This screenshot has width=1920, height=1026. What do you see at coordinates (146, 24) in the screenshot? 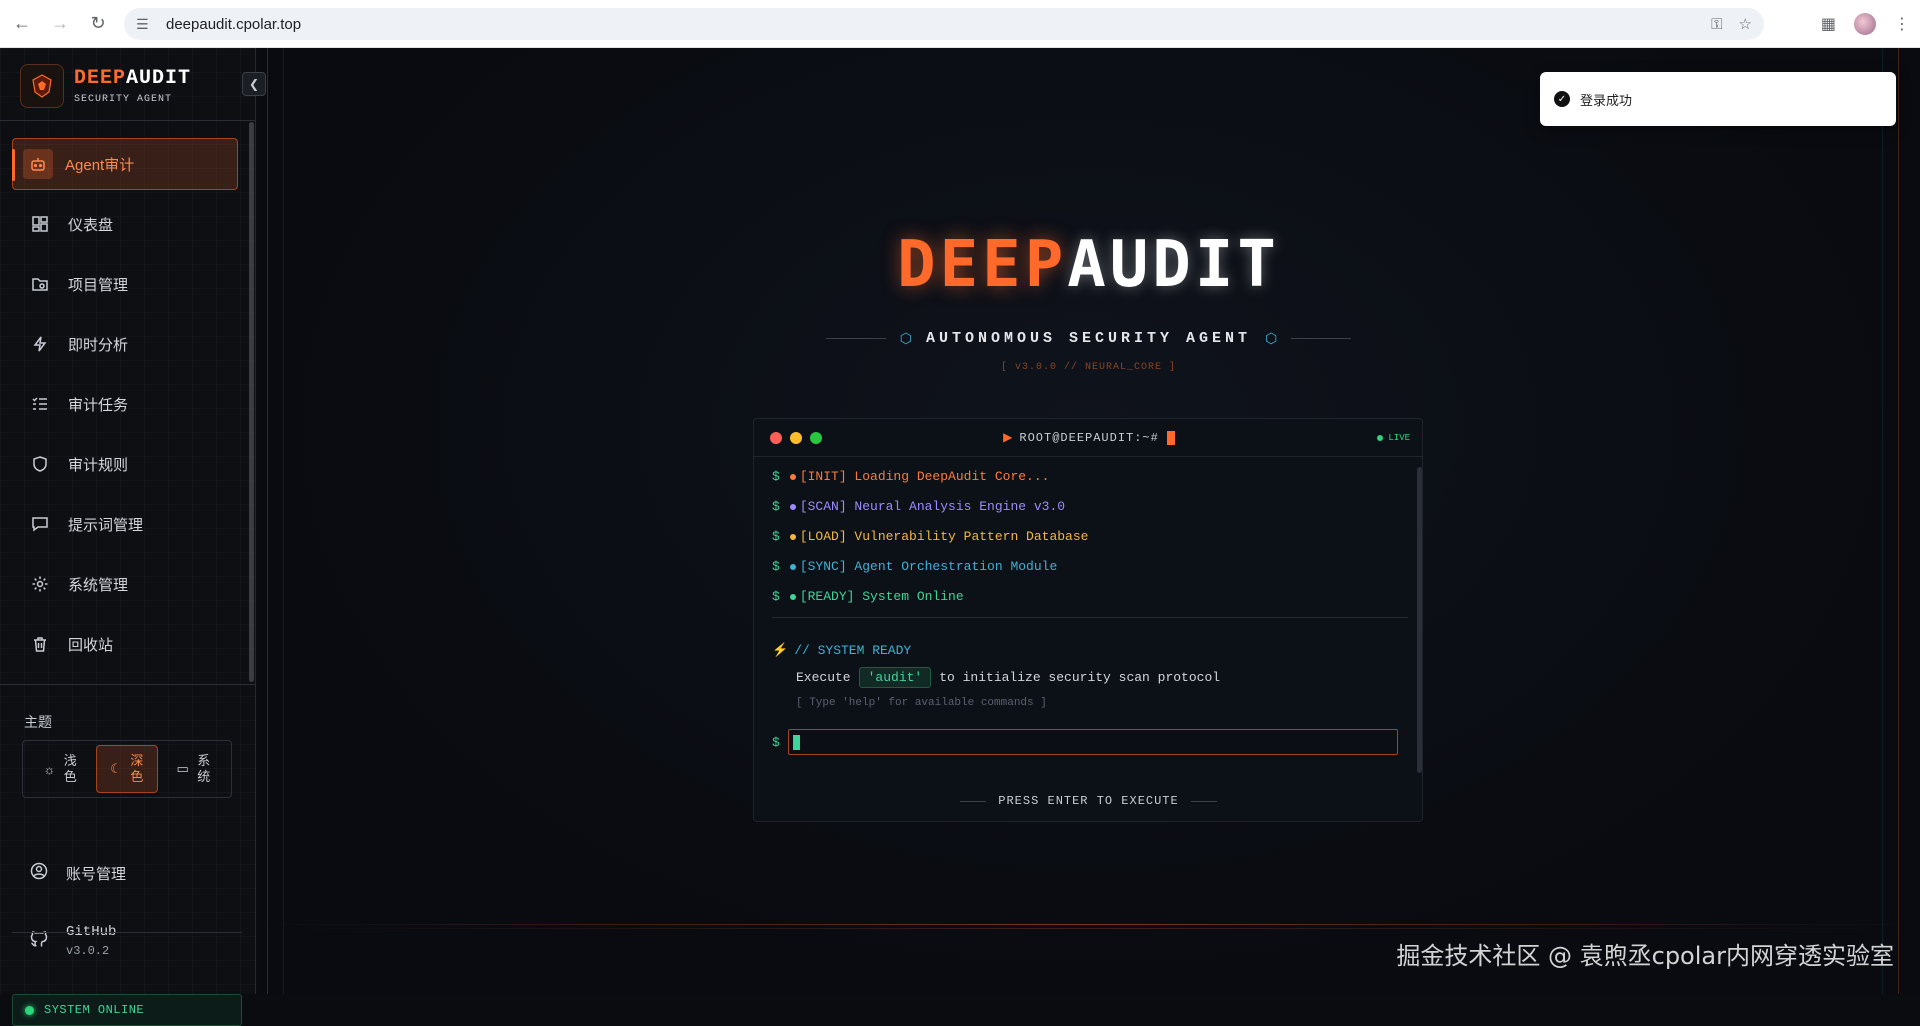
I see `site-settings-icon: ☰` at bounding box center [146, 24].